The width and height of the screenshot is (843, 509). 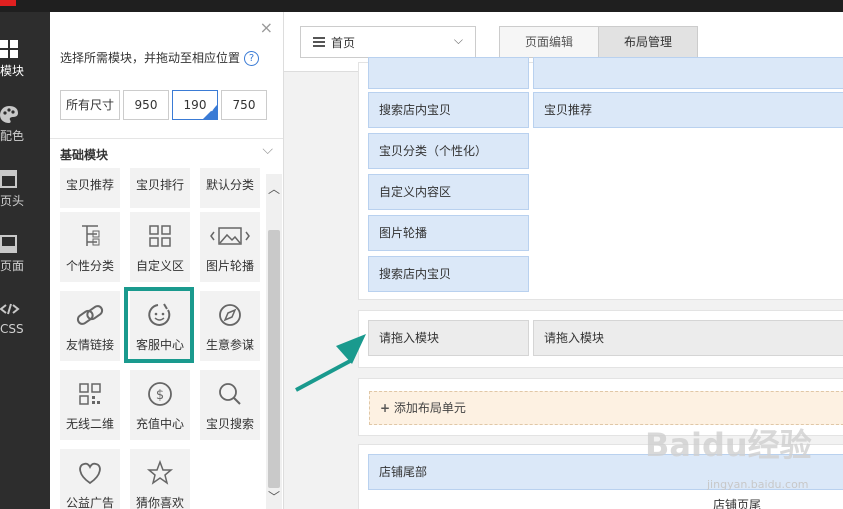 I want to click on rail-item-header: 页头, so click(x=25, y=190).